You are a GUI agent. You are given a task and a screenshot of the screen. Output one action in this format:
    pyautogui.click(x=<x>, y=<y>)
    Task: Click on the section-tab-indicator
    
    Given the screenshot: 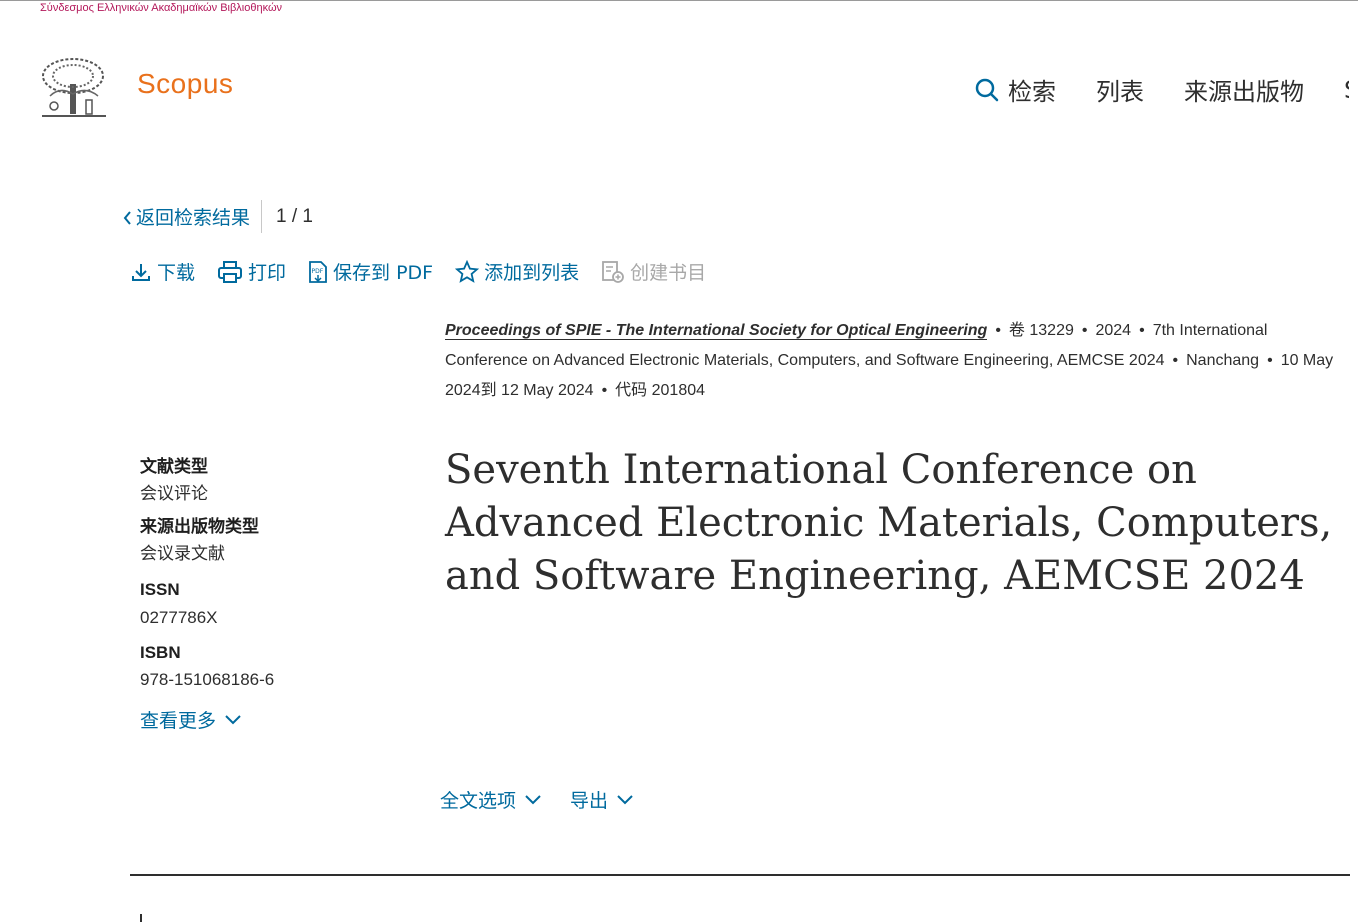 What is the action you would take?
    pyautogui.click(x=141, y=918)
    